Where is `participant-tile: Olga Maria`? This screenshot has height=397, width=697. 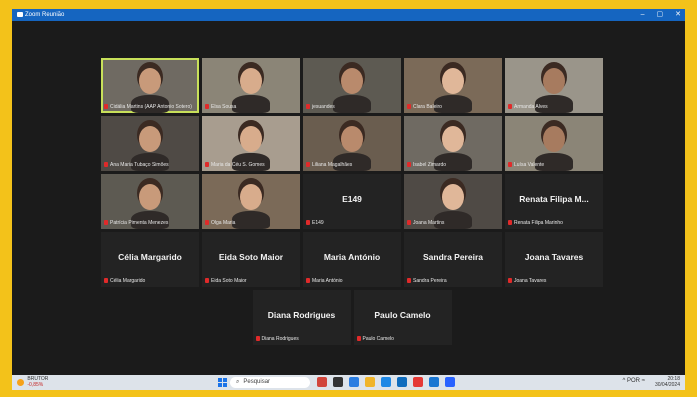
participant-tile: Olga Maria is located at coordinates (251, 201).